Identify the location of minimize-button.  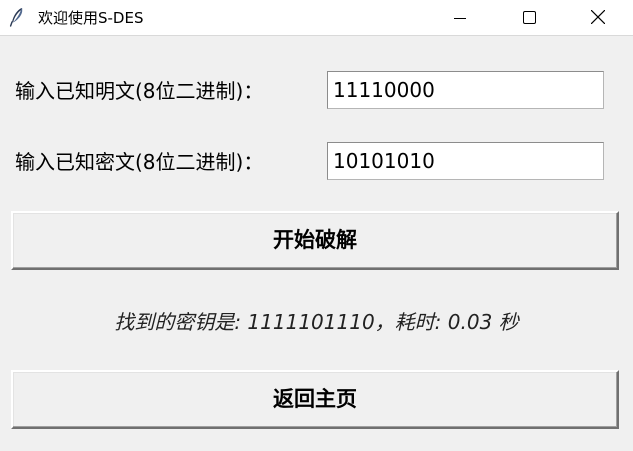
(460, 18).